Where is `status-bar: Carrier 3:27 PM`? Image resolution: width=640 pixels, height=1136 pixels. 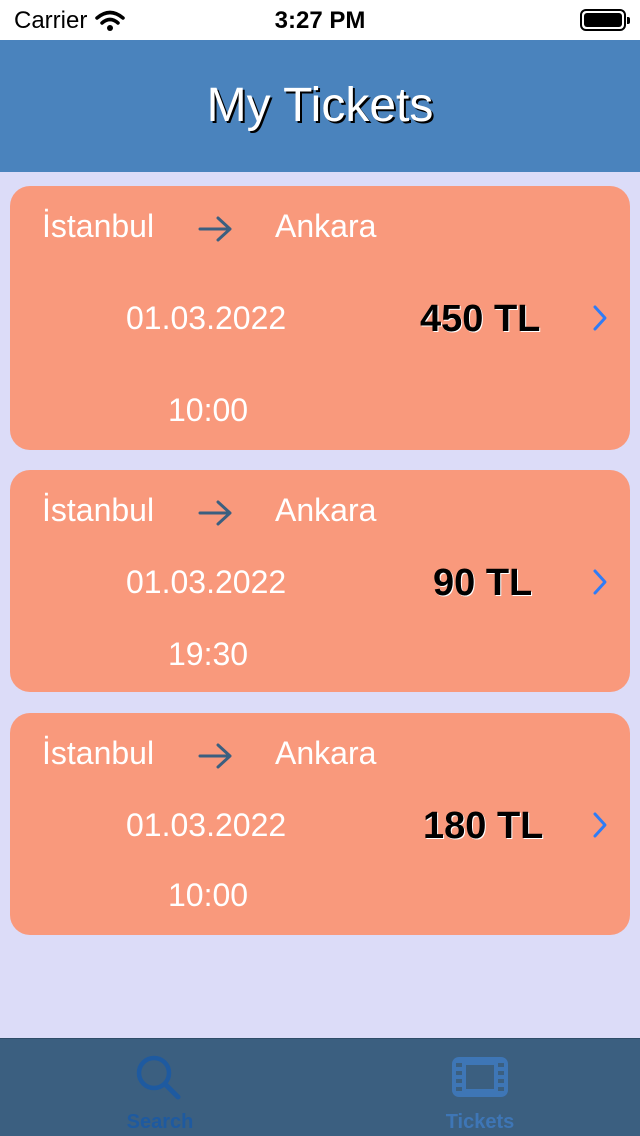 status-bar: Carrier 3:27 PM is located at coordinates (320, 20).